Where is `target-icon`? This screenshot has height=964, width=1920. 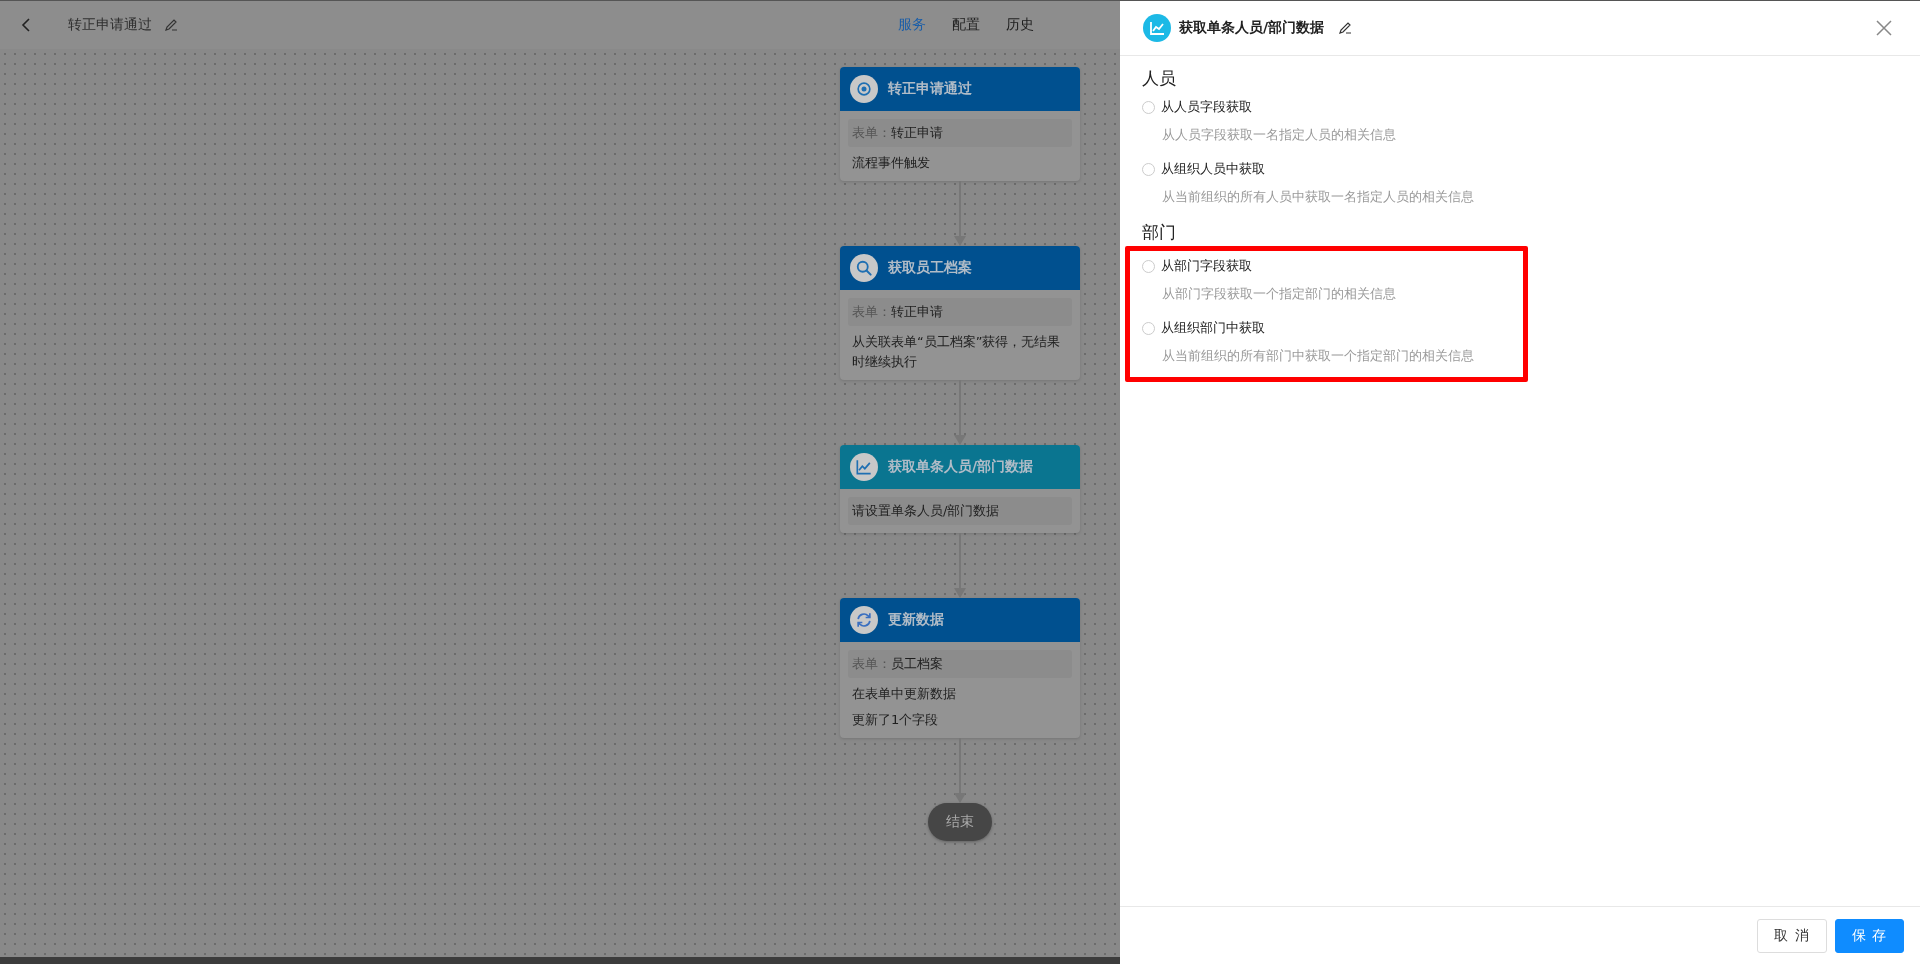 target-icon is located at coordinates (864, 89).